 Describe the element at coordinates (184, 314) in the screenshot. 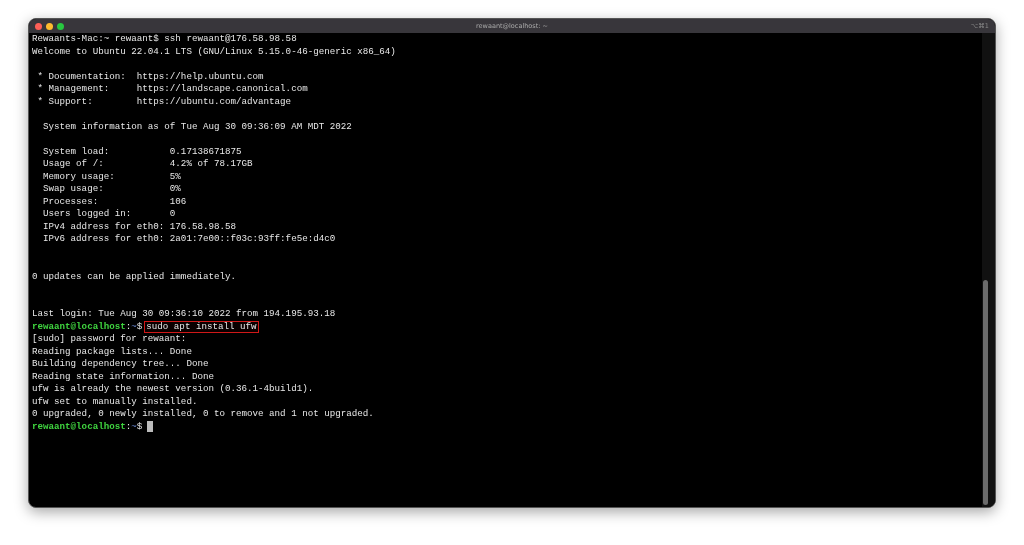

I see `terminal-line: Last login: Tue Aug 30 09:36:10 2022 from 194.195.93.18` at that location.